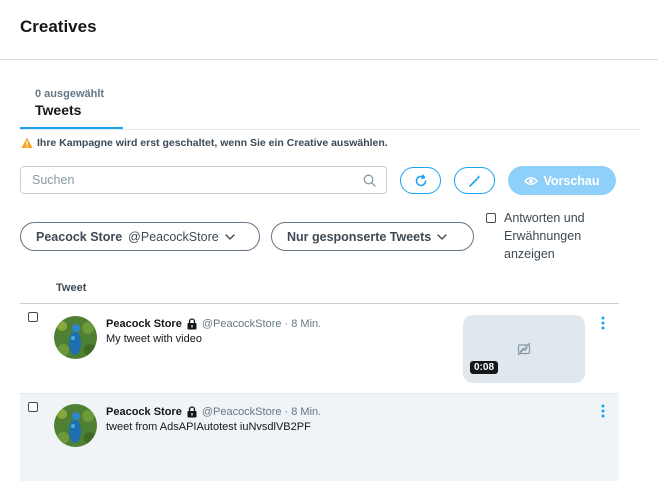 Image resolution: width=658 pixels, height=485 pixels. I want to click on preview-button: Vorschau, so click(562, 180).